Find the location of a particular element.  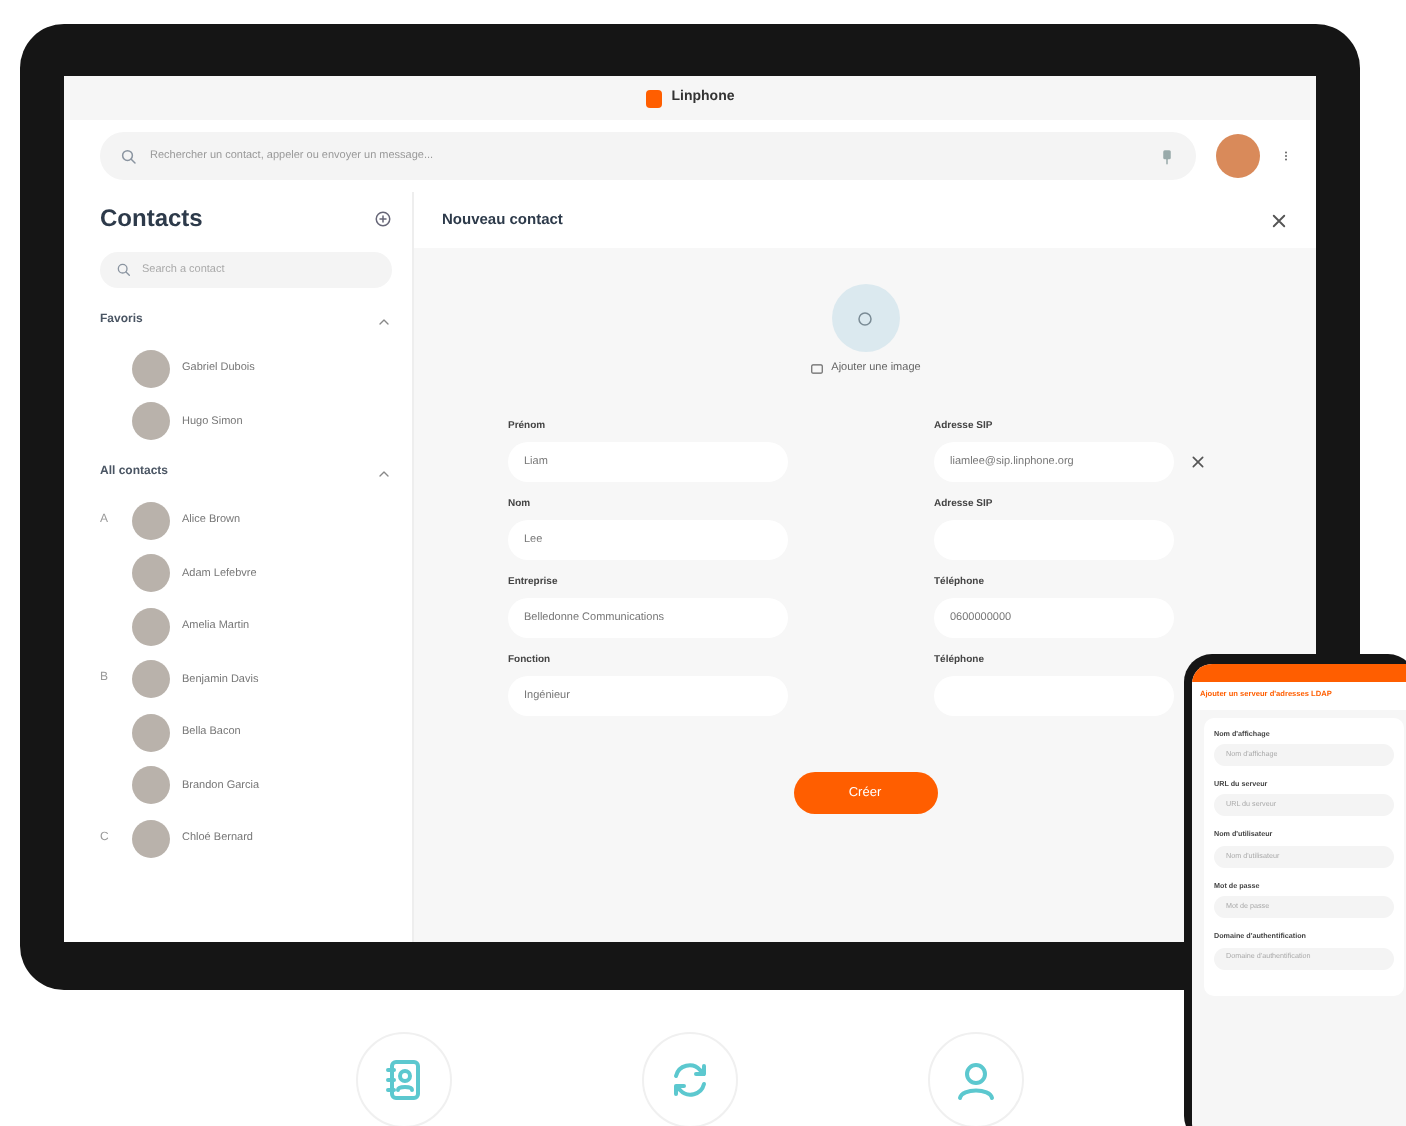

logo-icon is located at coordinates (653, 98).